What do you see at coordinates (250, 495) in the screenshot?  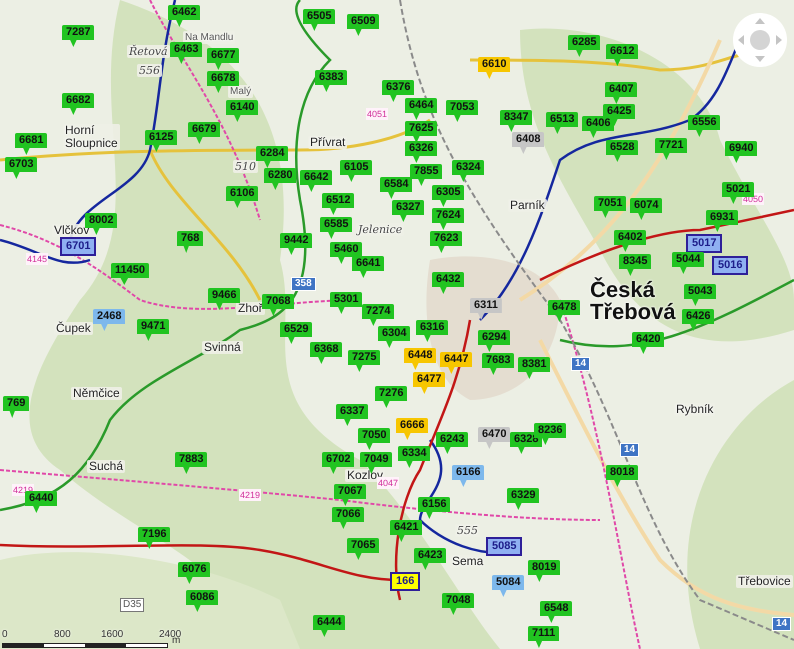 I see `road-number: 4219` at bounding box center [250, 495].